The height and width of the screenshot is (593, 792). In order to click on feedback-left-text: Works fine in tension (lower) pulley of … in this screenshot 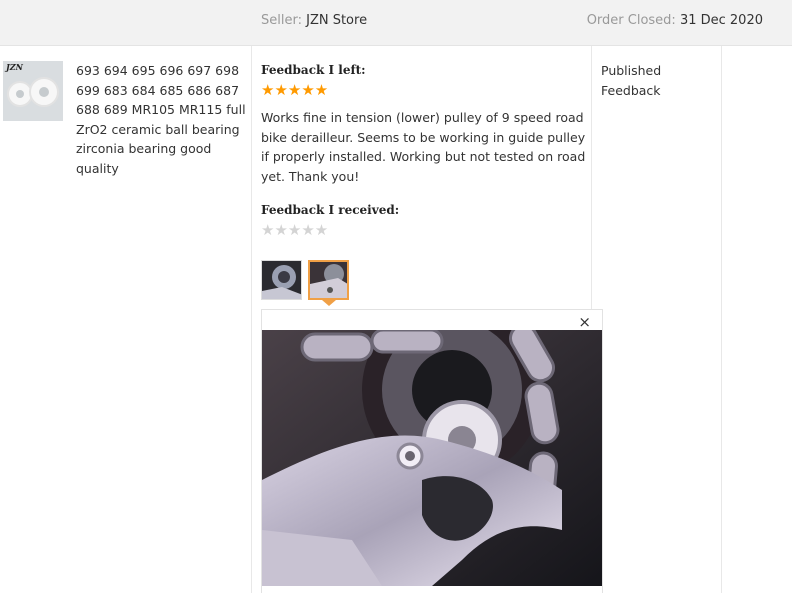, I will do `click(423, 147)`.